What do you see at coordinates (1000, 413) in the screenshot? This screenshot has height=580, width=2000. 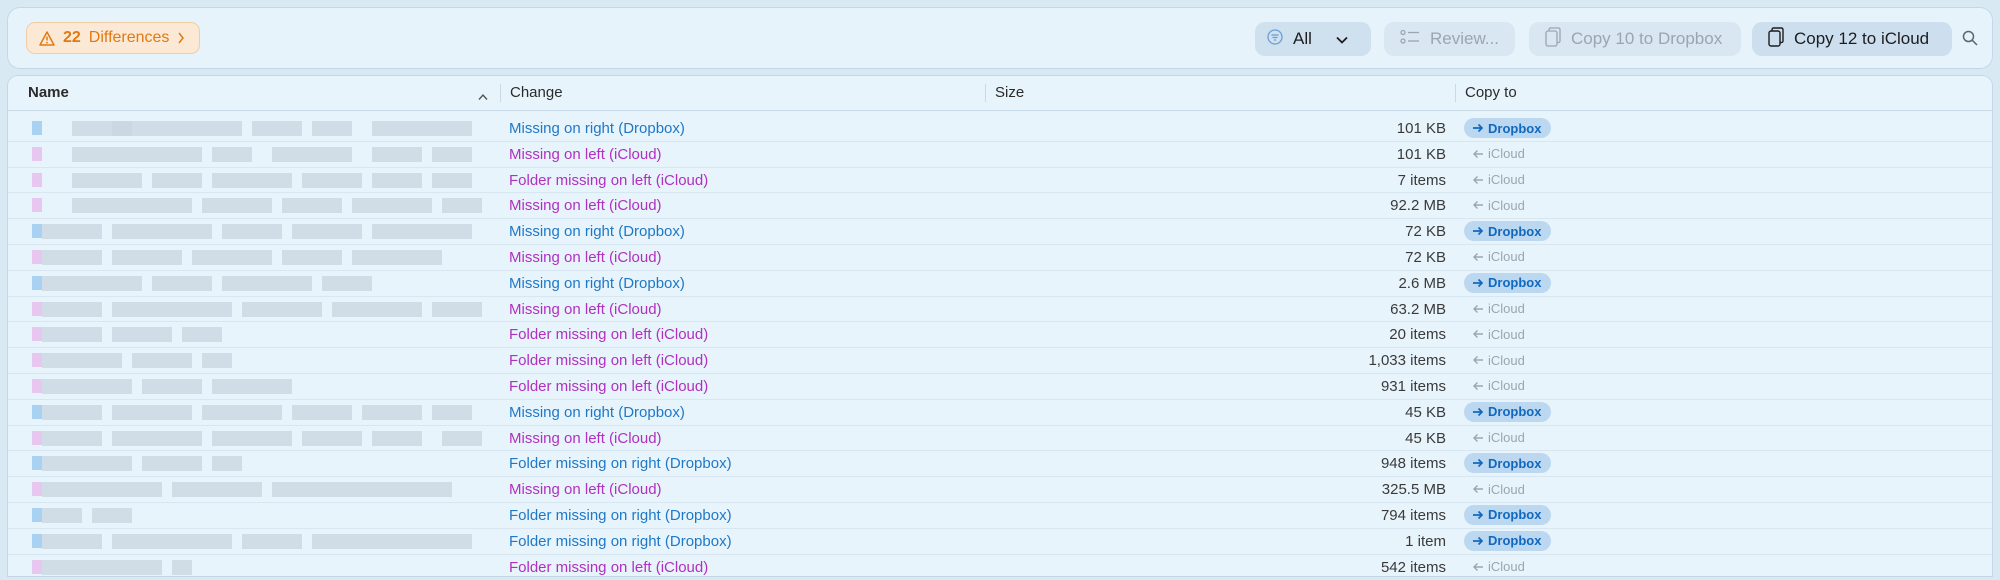 I see `table-row: Missing on right (Dropbox) 45 KB Dropbox` at bounding box center [1000, 413].